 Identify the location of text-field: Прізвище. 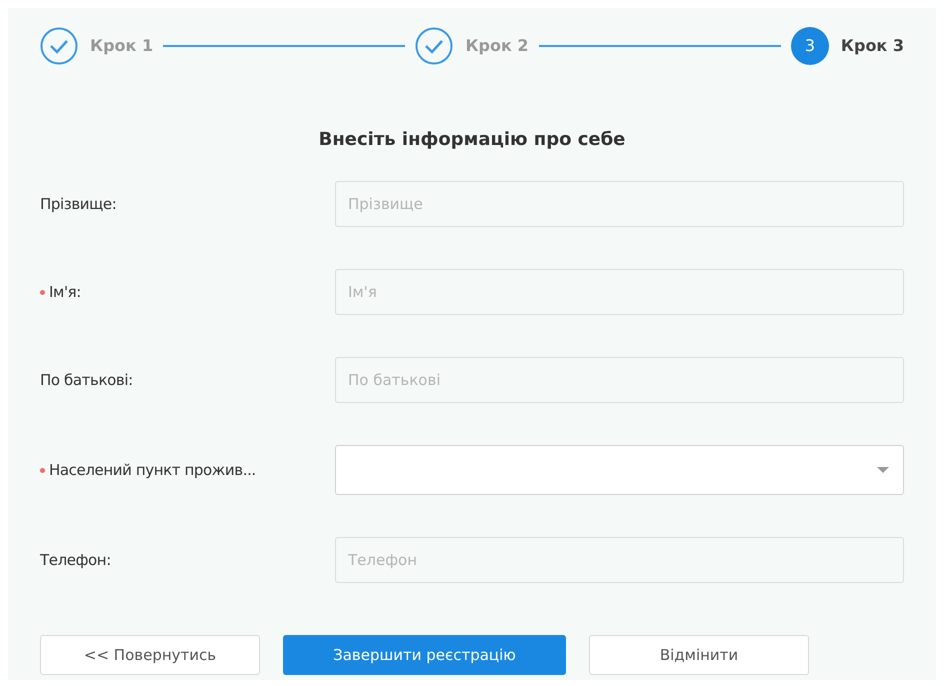
(619, 204).